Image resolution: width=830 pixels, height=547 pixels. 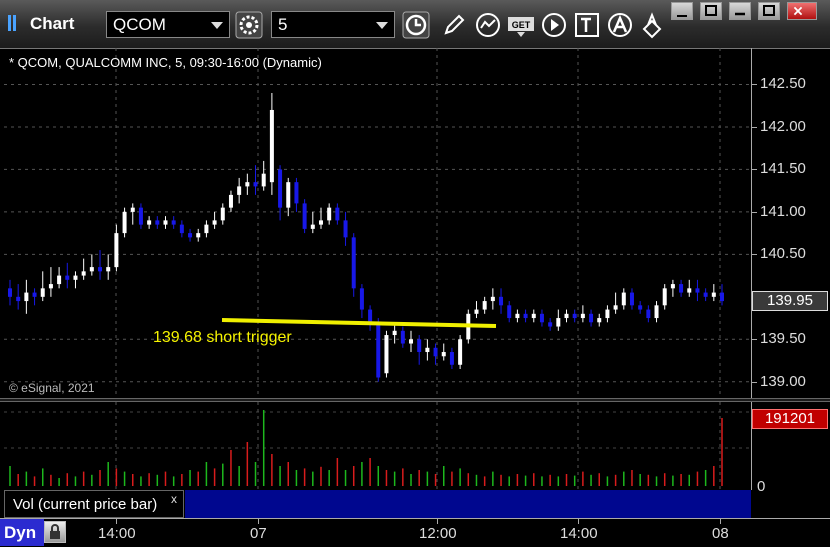 What do you see at coordinates (783, 84) in the screenshot?
I see `price-label: 142.50` at bounding box center [783, 84].